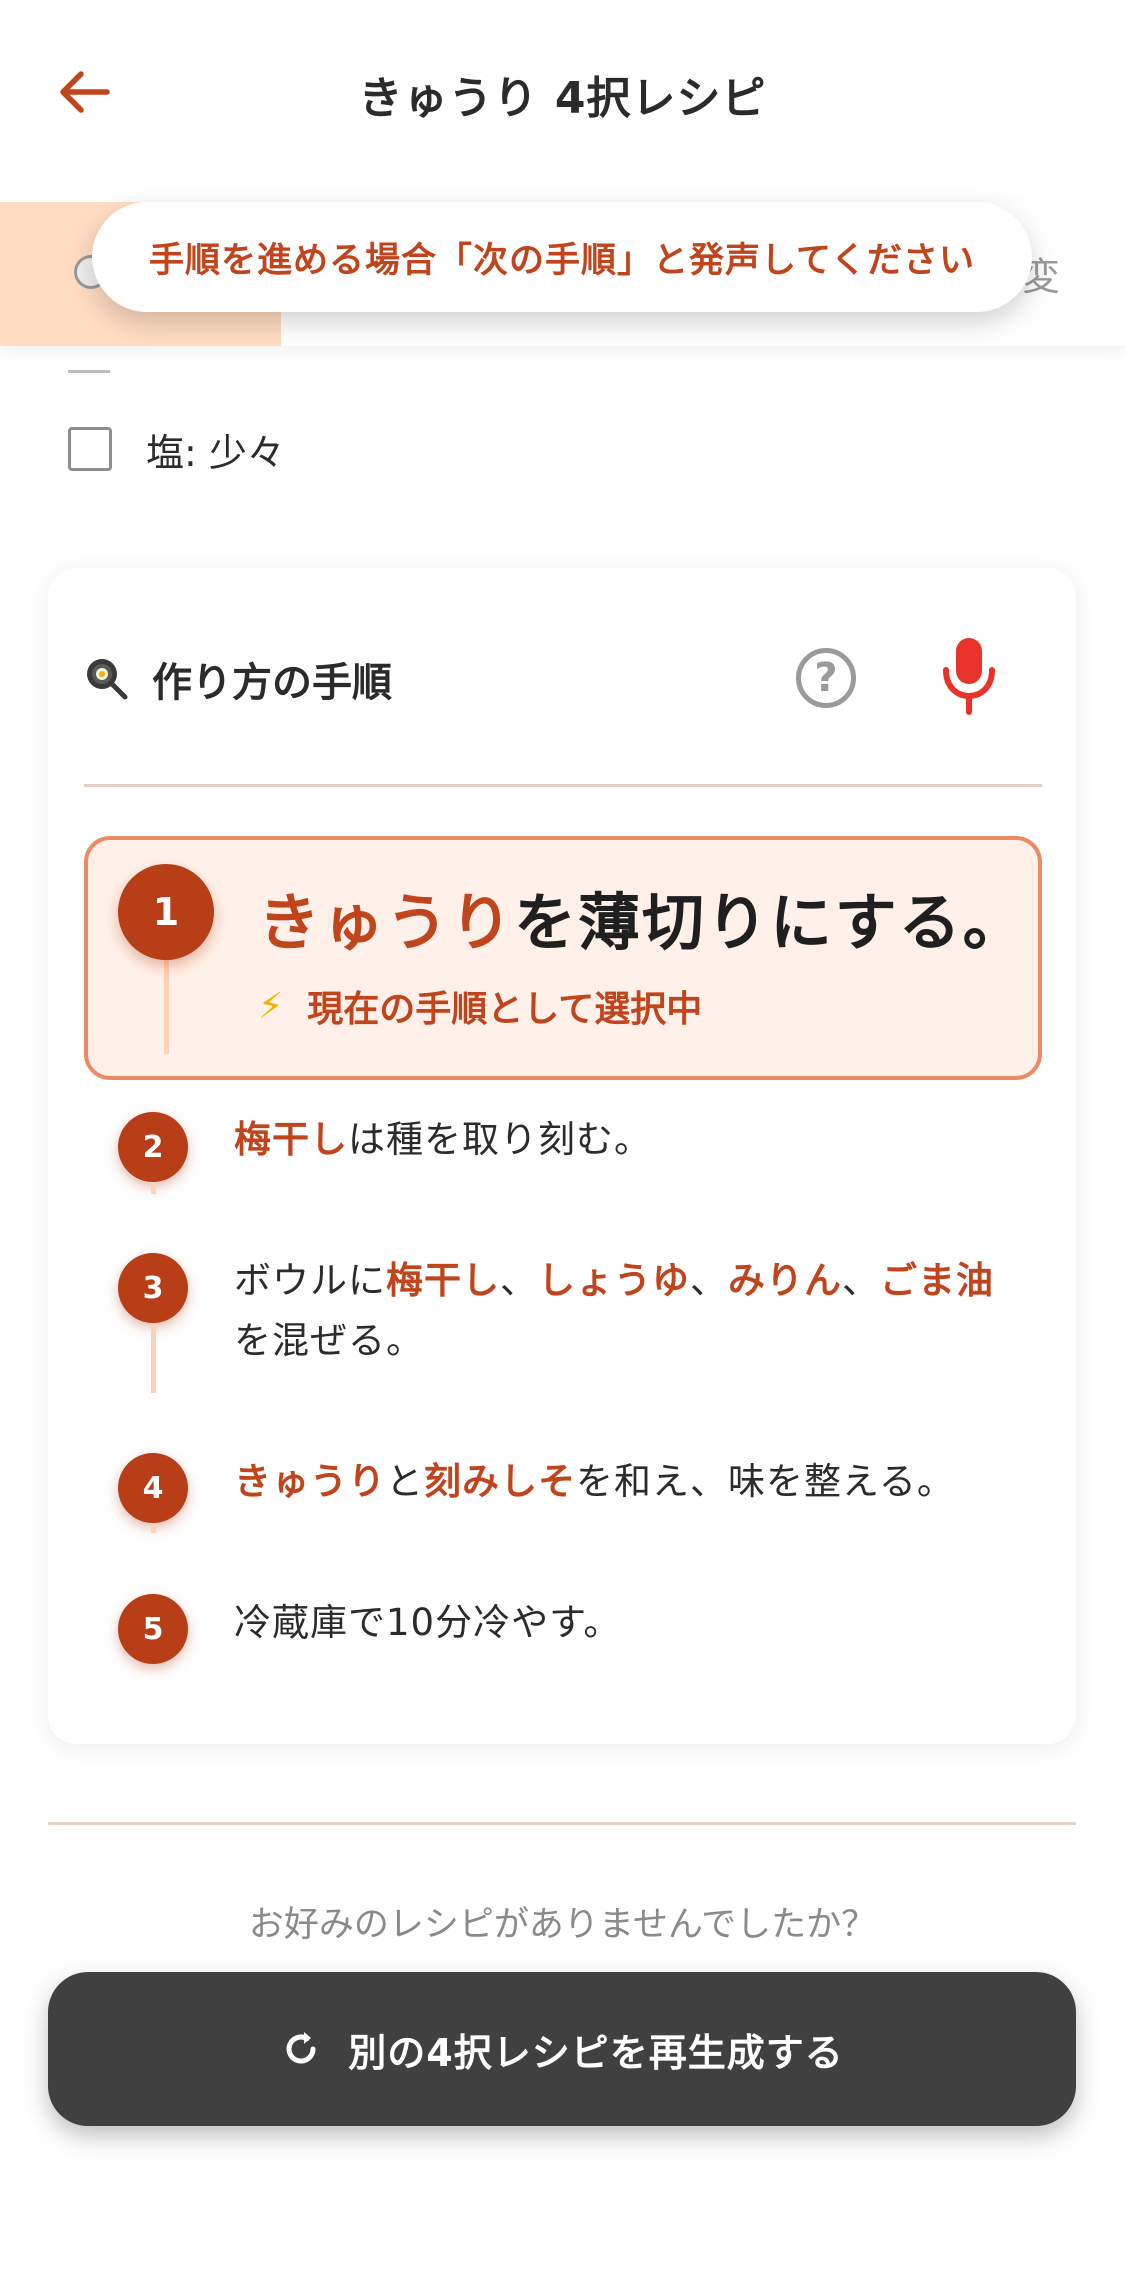 Image resolution: width=1125 pixels, height=2296 pixels. I want to click on step-text-segment: 冷蔵庫で10分冷やす。, so click(428, 1622).